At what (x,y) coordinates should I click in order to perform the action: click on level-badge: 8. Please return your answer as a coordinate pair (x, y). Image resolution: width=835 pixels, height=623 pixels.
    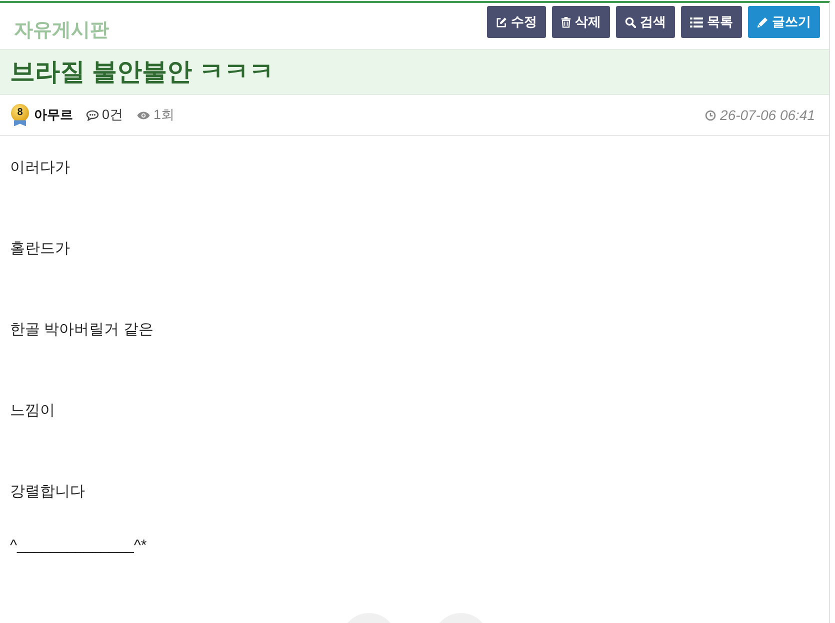
    Looking at the image, I should click on (20, 115).